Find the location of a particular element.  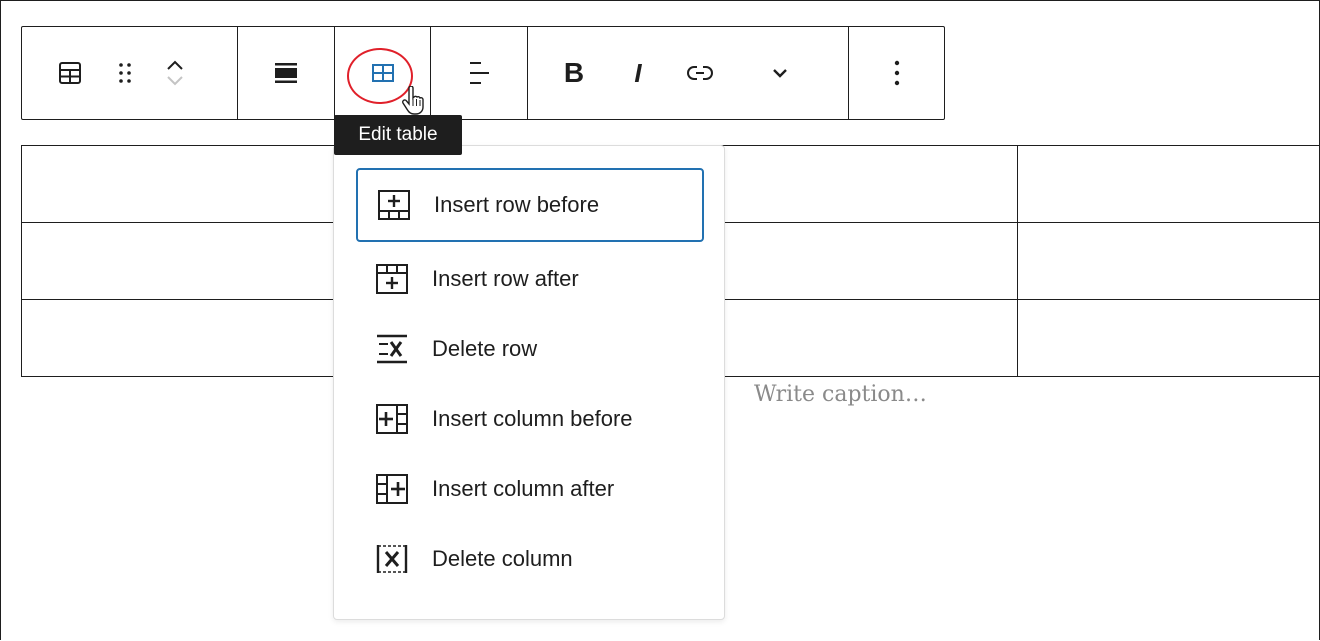

block-controls-group is located at coordinates (130, 73).